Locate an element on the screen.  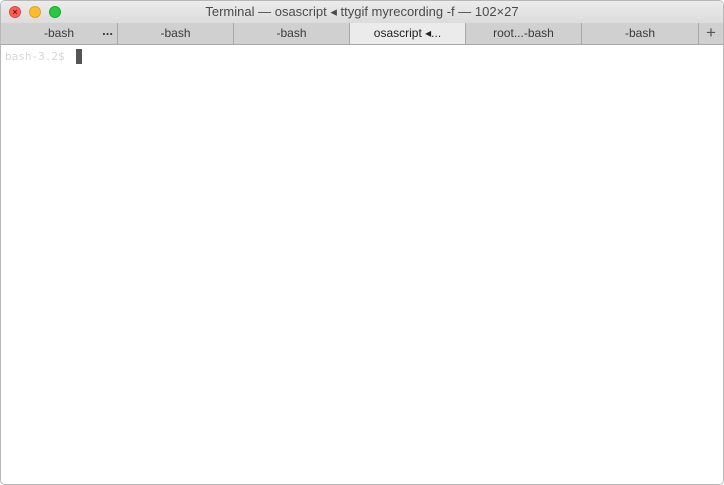
tab-3: -bash is located at coordinates (292, 33).